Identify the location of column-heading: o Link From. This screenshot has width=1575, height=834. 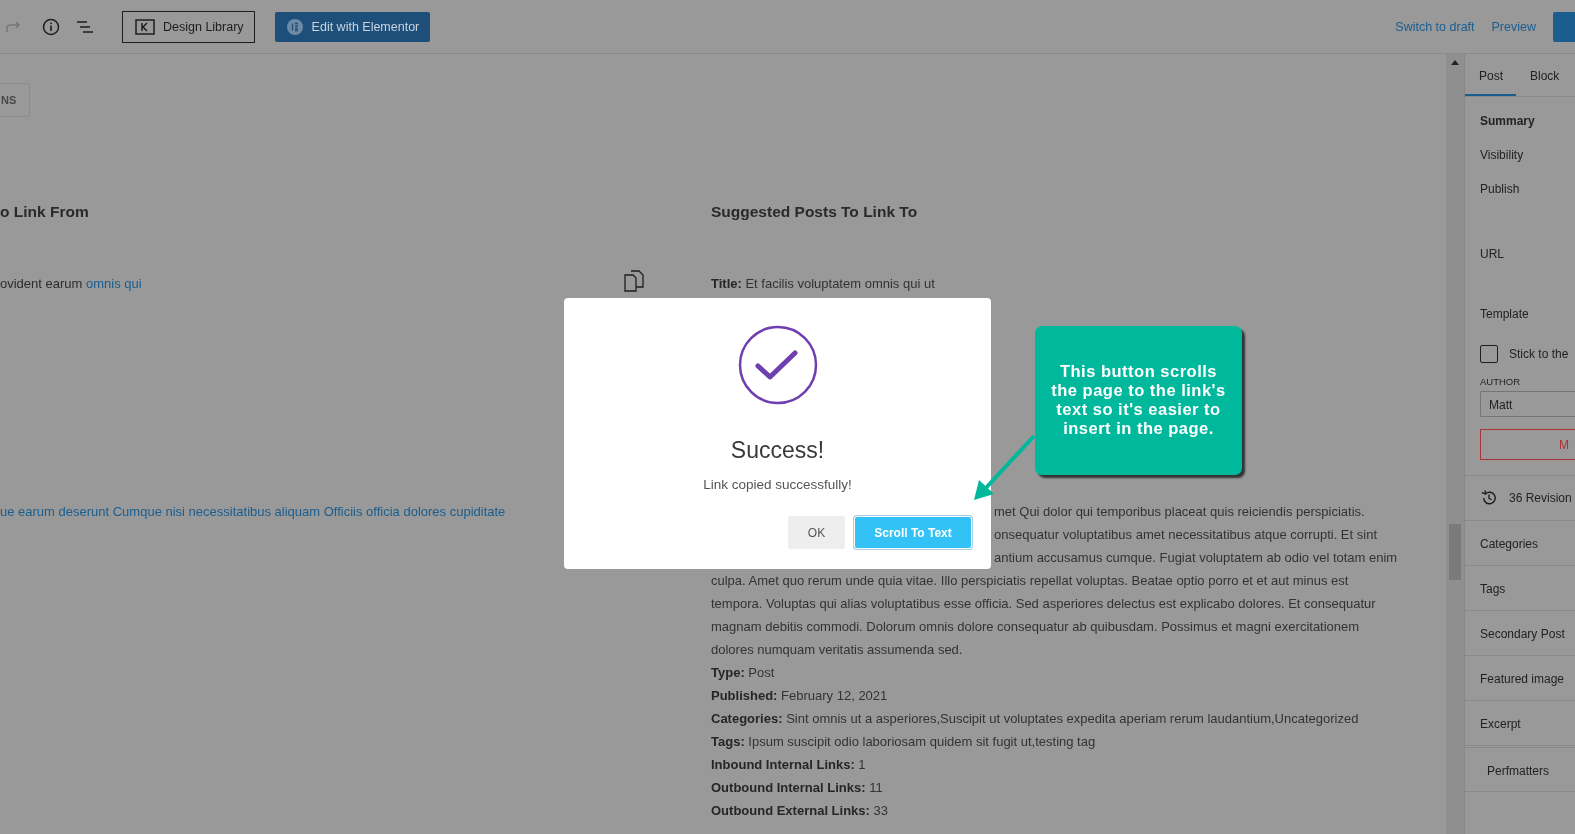
(45, 212).